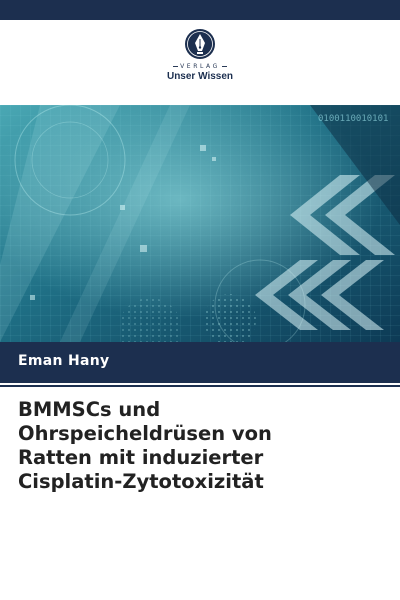 Image resolution: width=400 pixels, height=600 pixels. What do you see at coordinates (353, 119) in the screenshot?
I see `binary-text: 0100110010101` at bounding box center [353, 119].